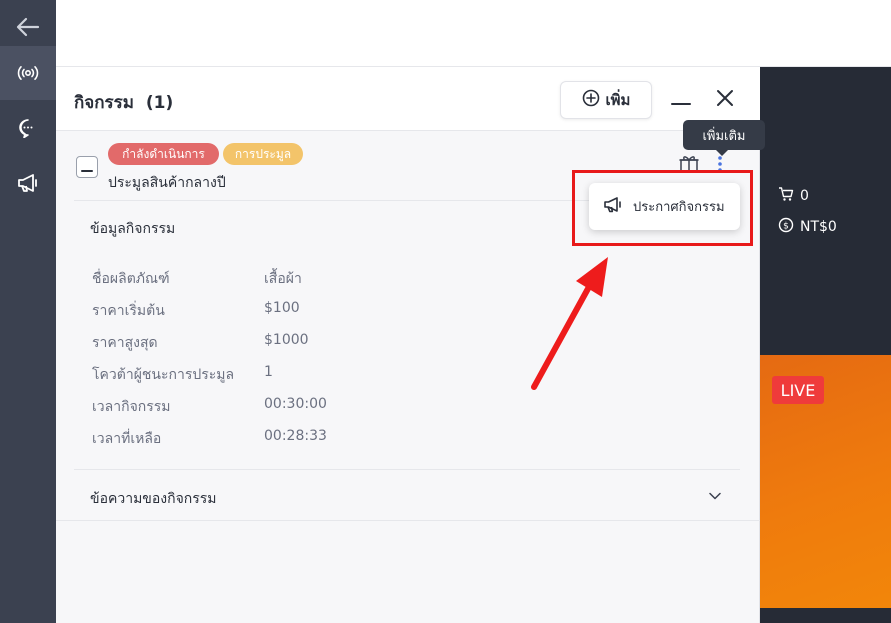  I want to click on detail-label: ราคาสูงสุด, so click(125, 343).